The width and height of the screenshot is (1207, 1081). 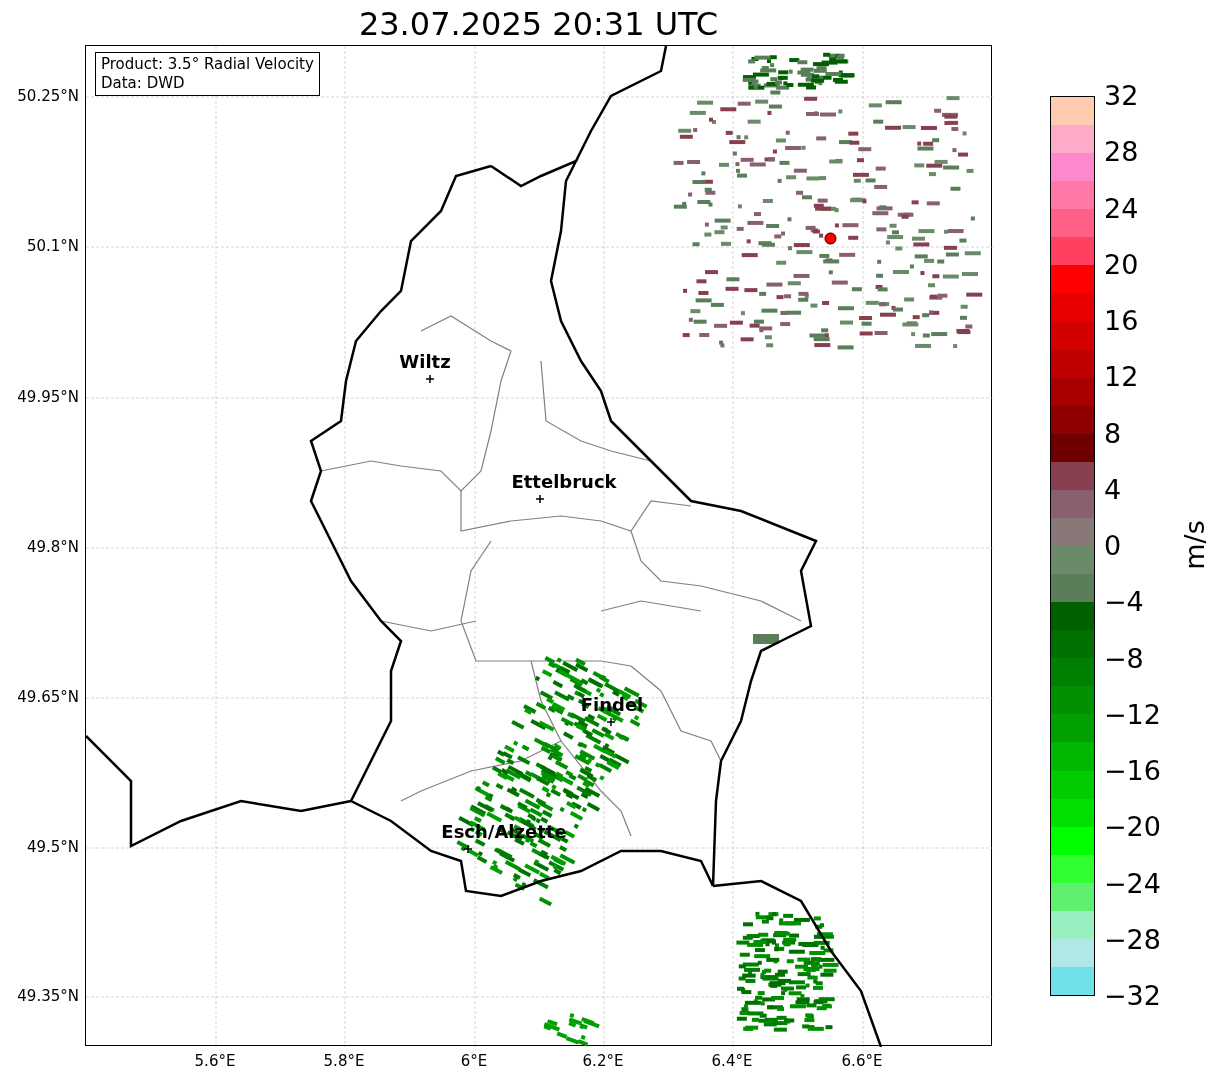 What do you see at coordinates (48, 397) in the screenshot?
I see `axis-tick-label: 49.95°N` at bounding box center [48, 397].